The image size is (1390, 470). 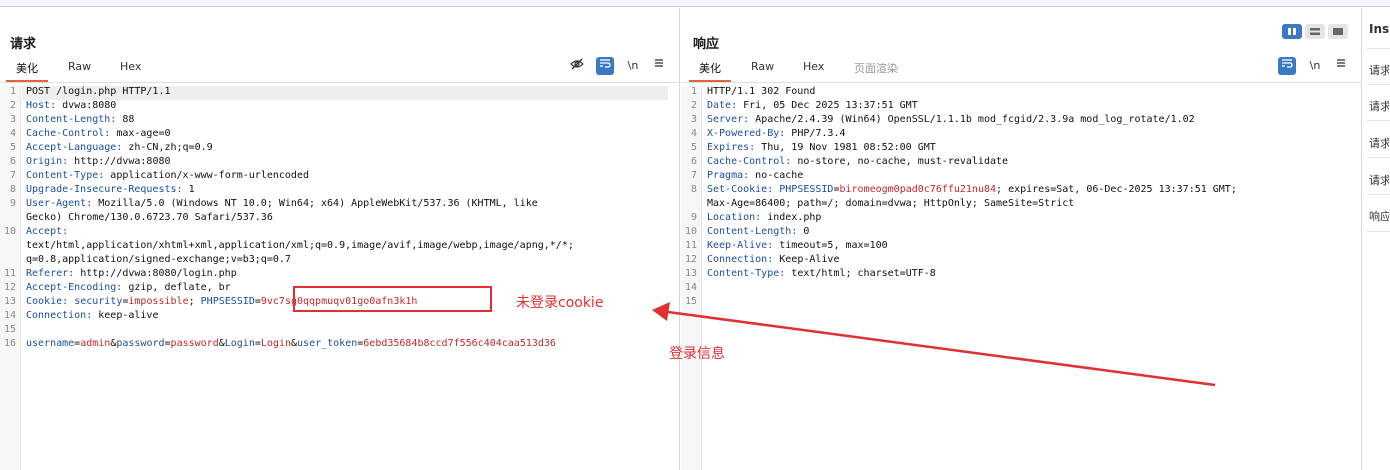 What do you see at coordinates (934, 344) in the screenshot?
I see `annotation-arrow` at bounding box center [934, 344].